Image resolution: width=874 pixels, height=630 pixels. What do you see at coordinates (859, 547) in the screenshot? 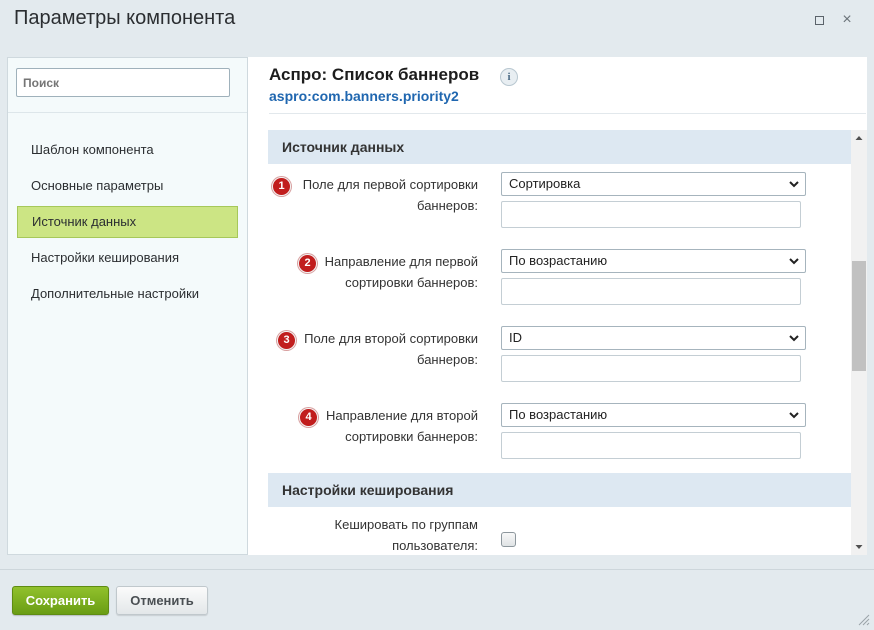
I see `scroll-down-icon` at bounding box center [859, 547].